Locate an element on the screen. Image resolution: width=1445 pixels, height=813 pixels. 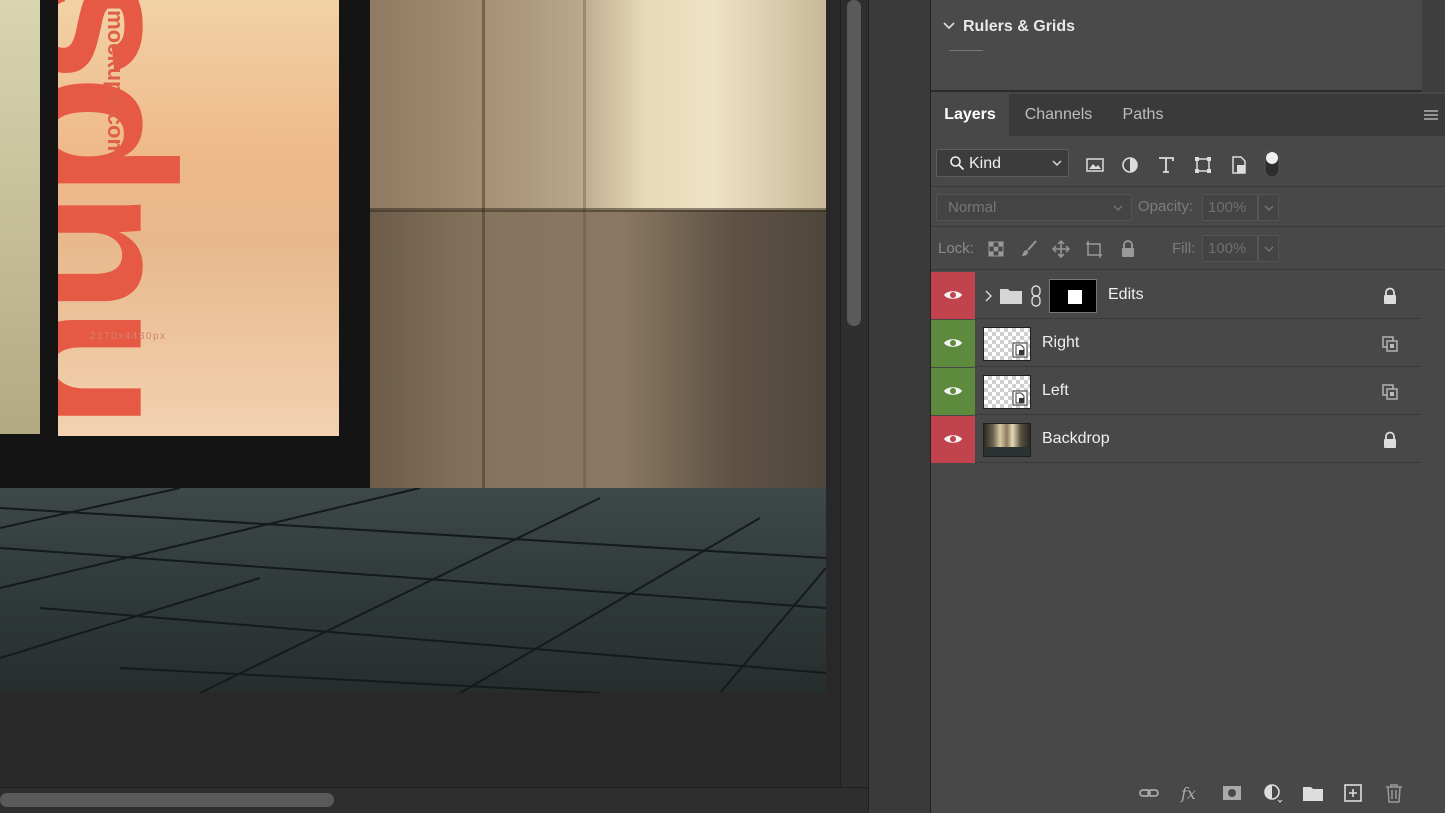
filter-toggle-icon is located at coordinates (1272, 164).